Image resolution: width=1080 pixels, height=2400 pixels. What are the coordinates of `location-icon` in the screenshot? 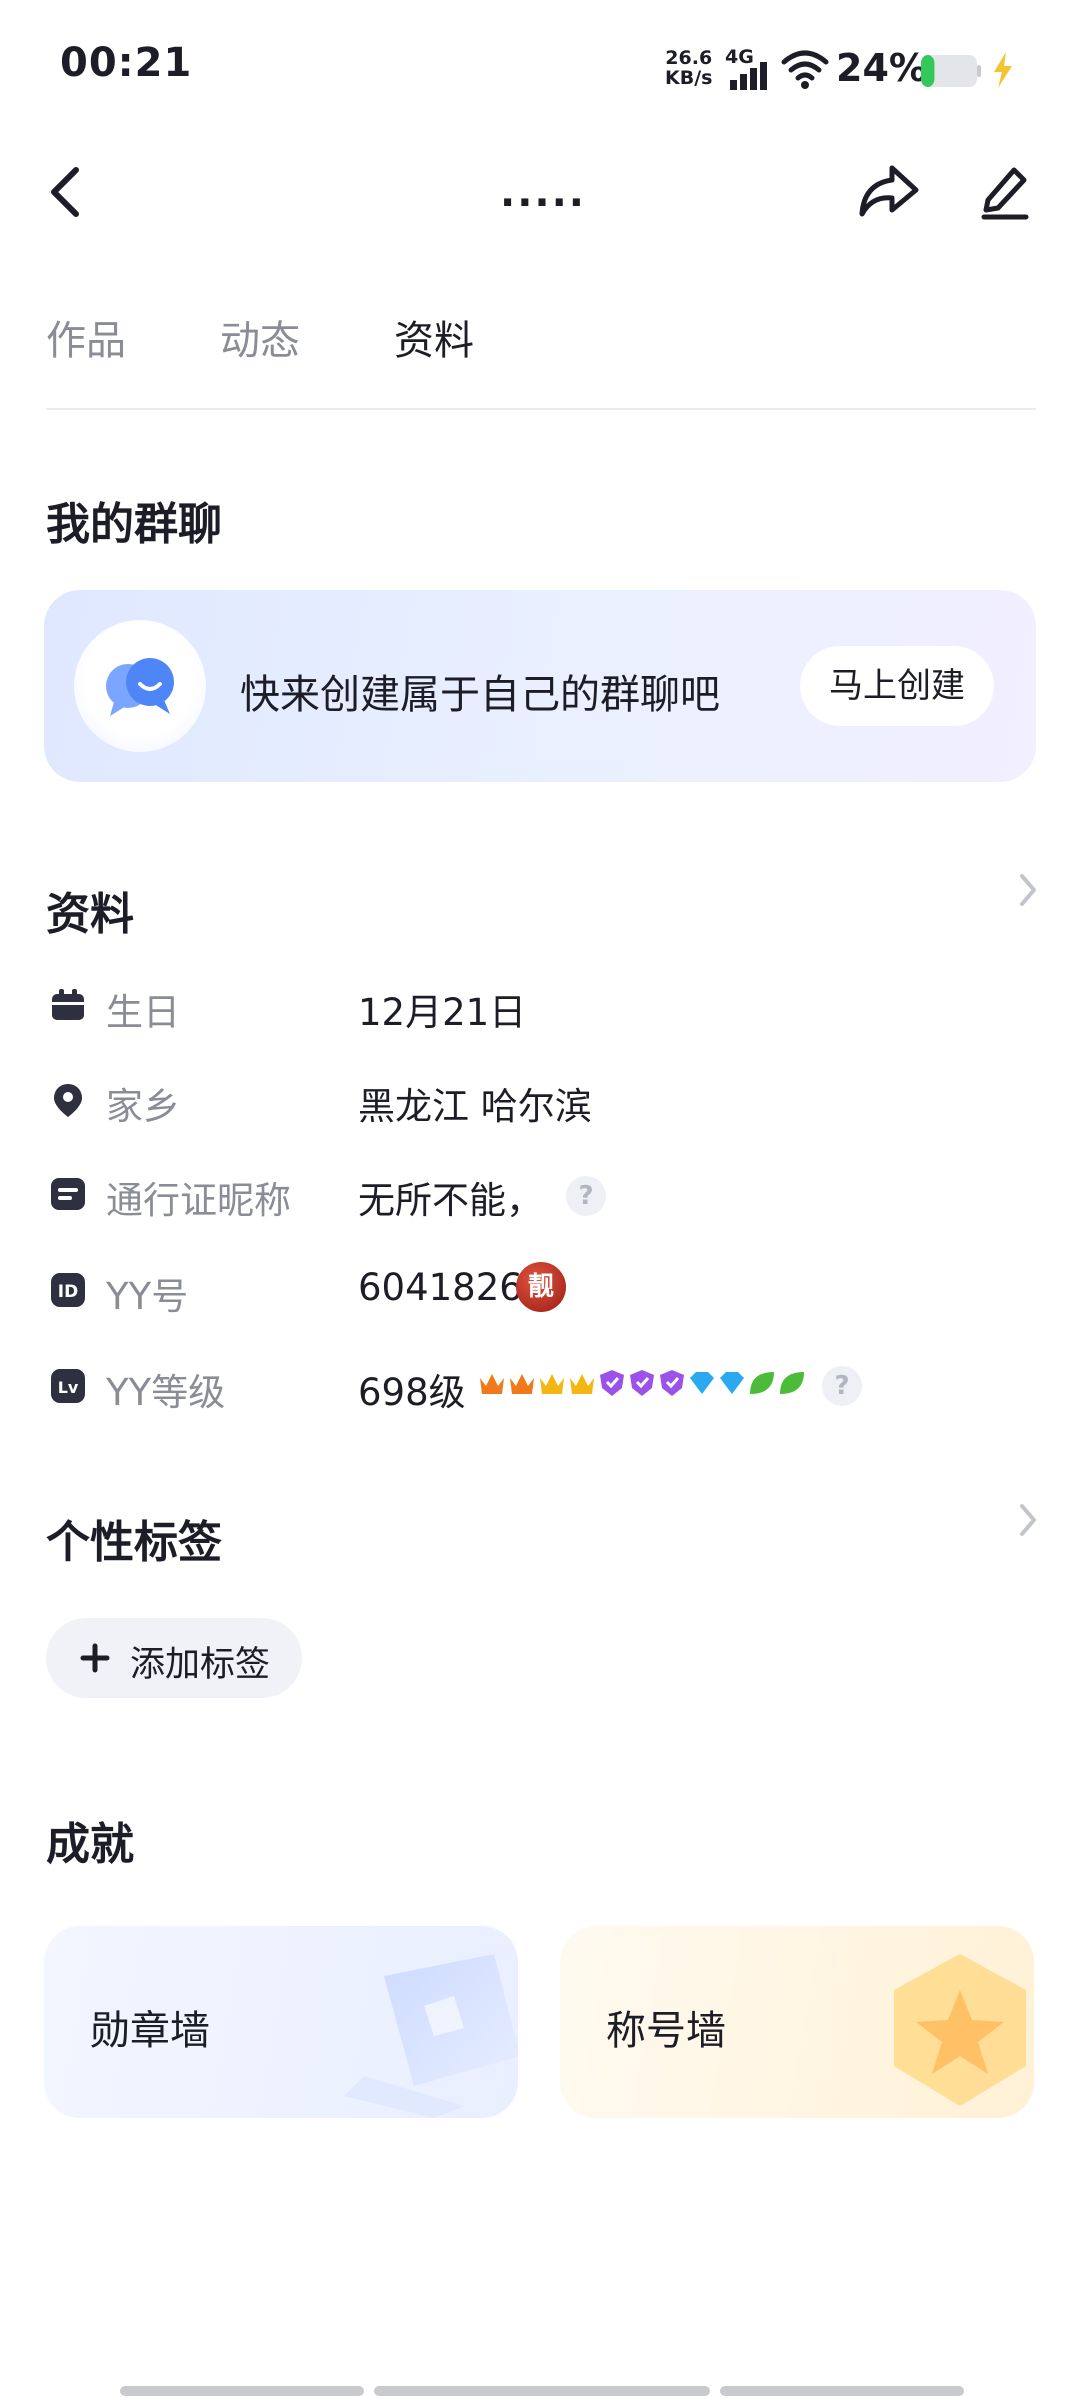 It's located at (68, 1100).